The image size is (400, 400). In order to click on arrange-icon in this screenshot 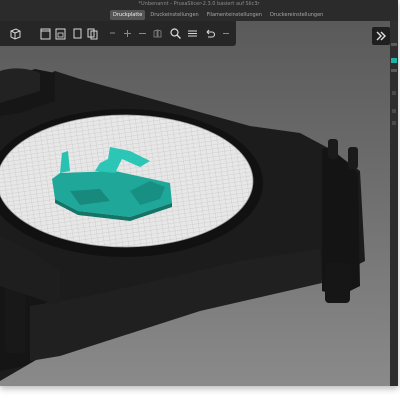, I will do `click(77, 33)`.